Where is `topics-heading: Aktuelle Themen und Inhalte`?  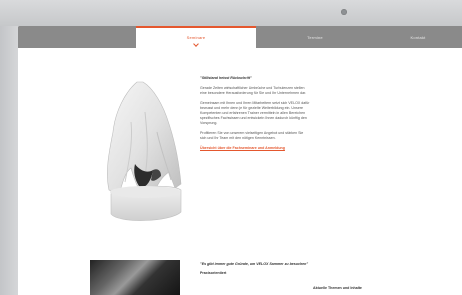
topics-heading: Aktuelle Themen und Inhalte is located at coordinates (337, 288).